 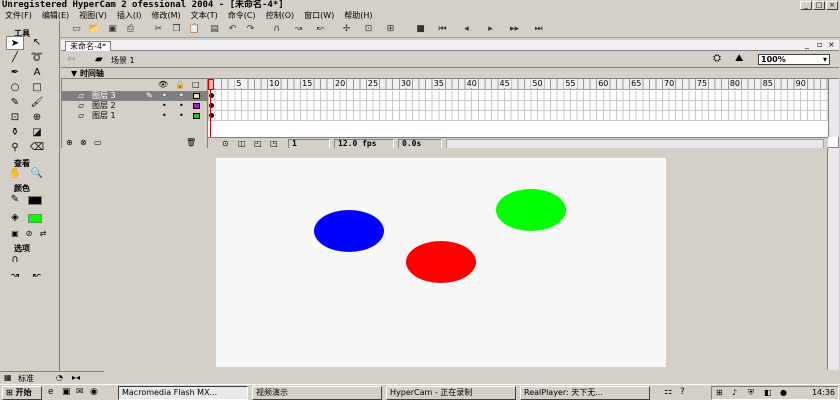 I want to click on menu-view: 视图(V), so click(x=93, y=15).